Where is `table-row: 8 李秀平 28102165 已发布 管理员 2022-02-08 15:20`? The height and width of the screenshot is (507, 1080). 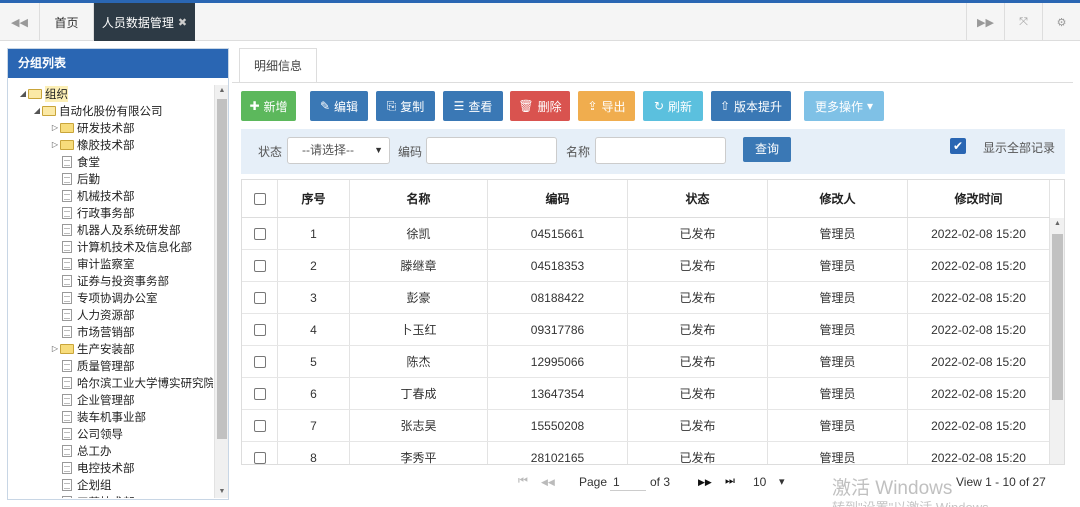 table-row: 8 李秀平 28102165 已发布 管理员 2022-02-08 15:20 is located at coordinates (646, 453).